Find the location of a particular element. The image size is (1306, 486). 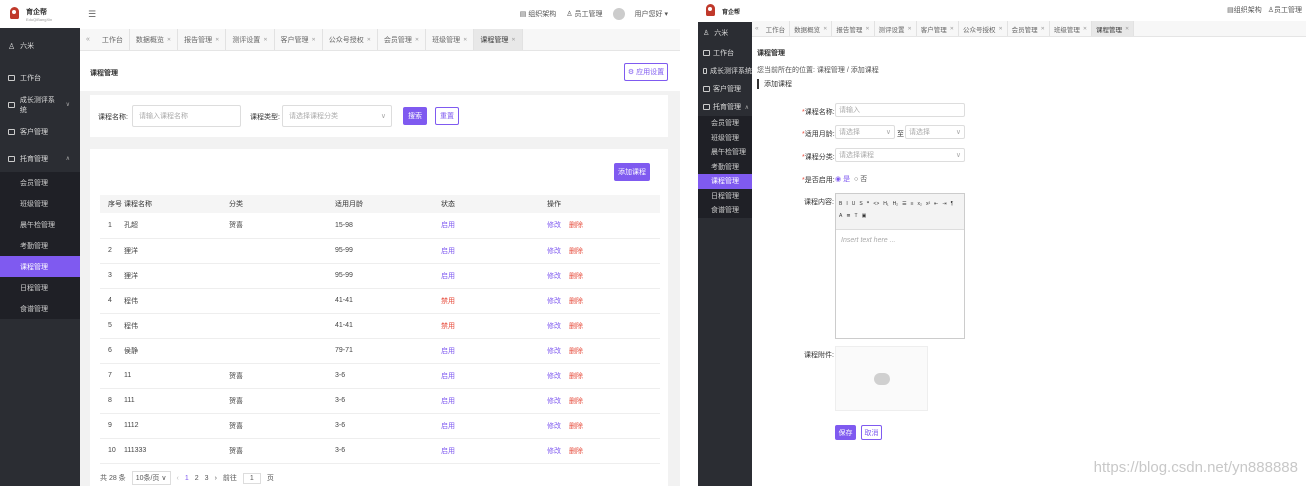

bold-icon: B is located at coordinates (840, 204).